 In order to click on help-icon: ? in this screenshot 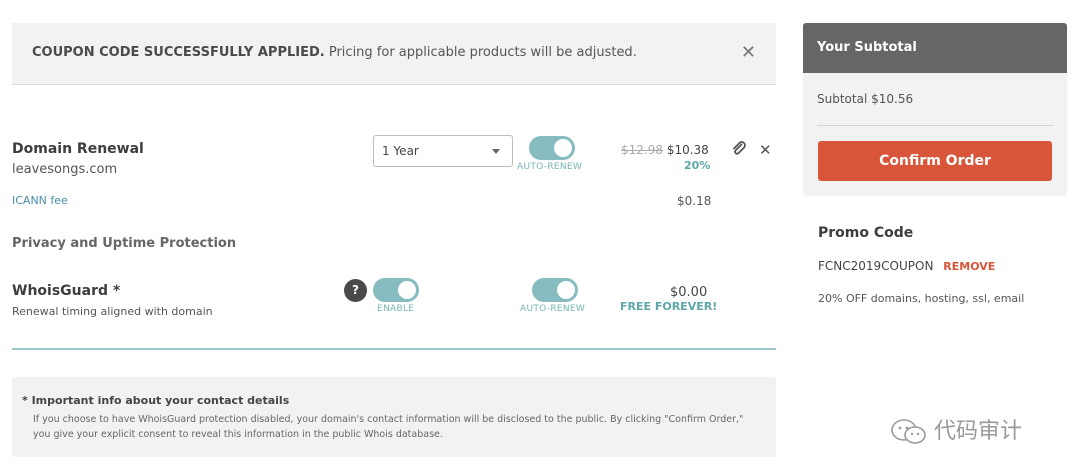, I will do `click(355, 290)`.